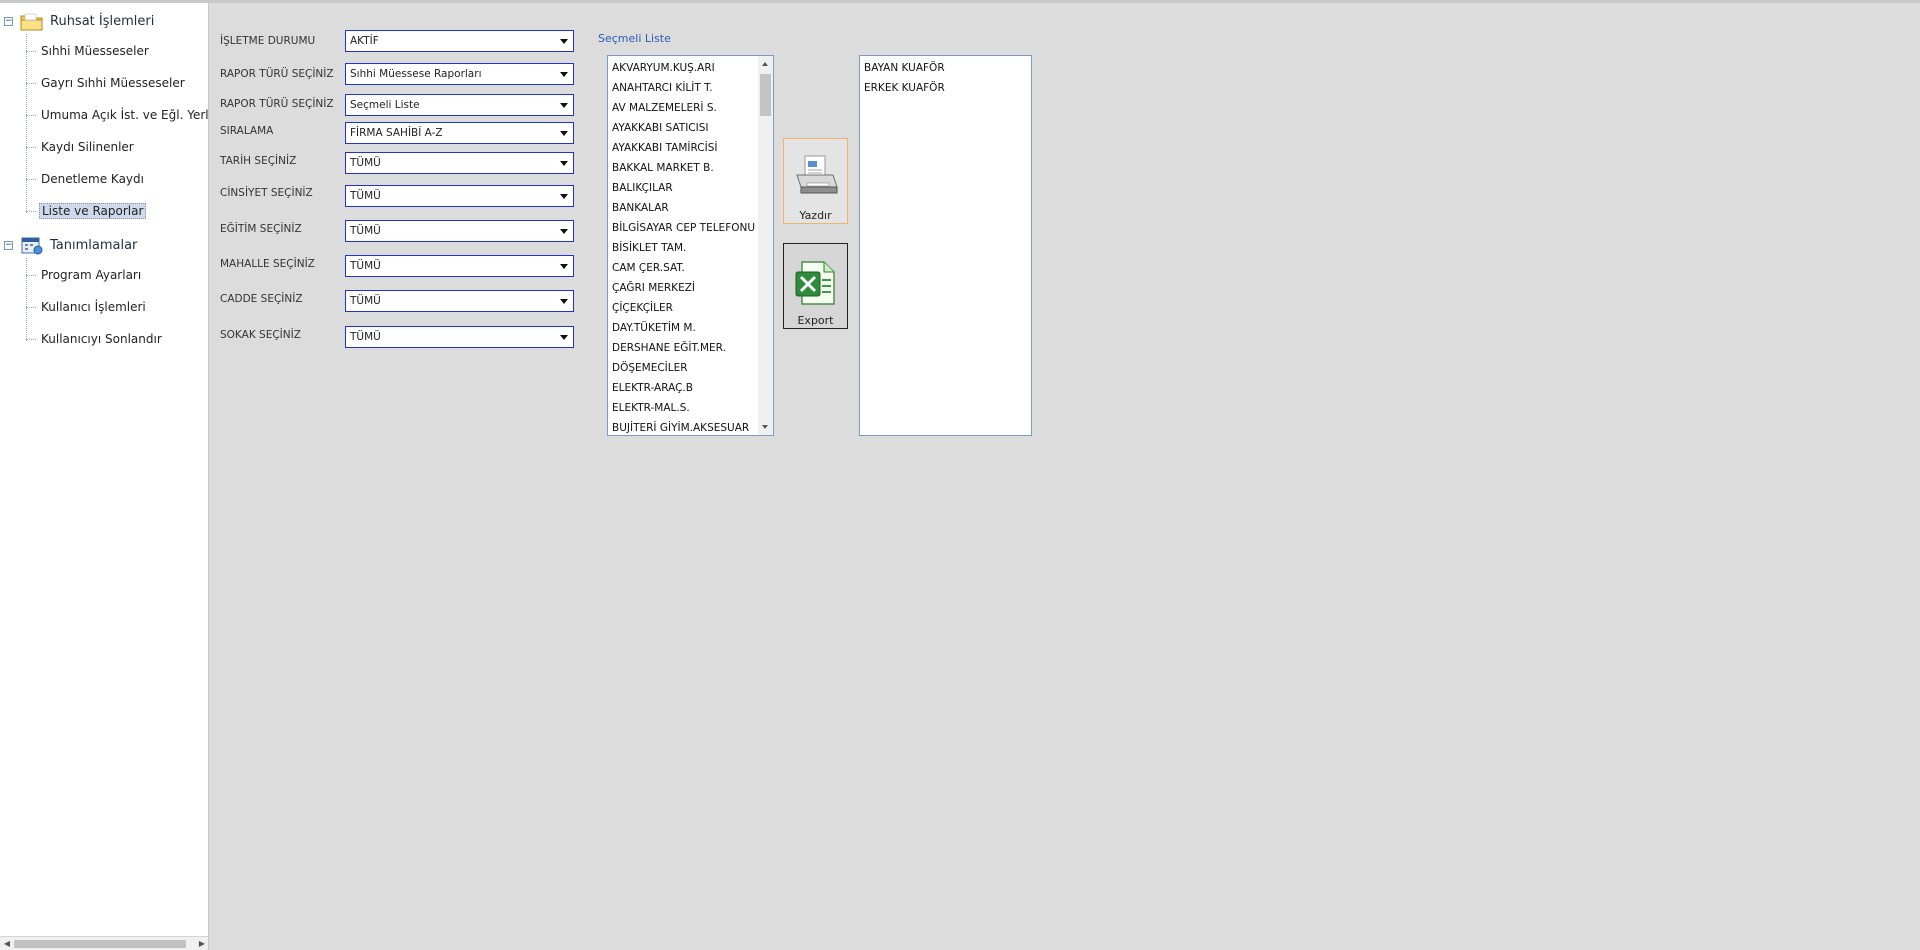 The width and height of the screenshot is (1920, 950). What do you see at coordinates (459, 133) in the screenshot?
I see `siralama-select: FİRMA SAHİBİ A-Z` at bounding box center [459, 133].